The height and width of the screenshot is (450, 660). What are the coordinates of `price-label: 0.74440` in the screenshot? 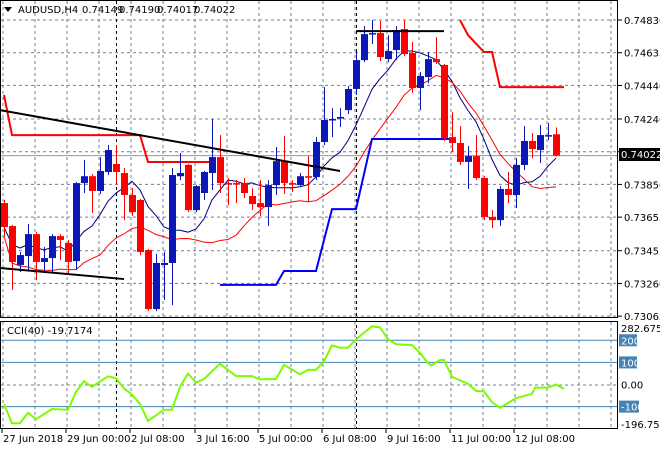 It's located at (642, 86).